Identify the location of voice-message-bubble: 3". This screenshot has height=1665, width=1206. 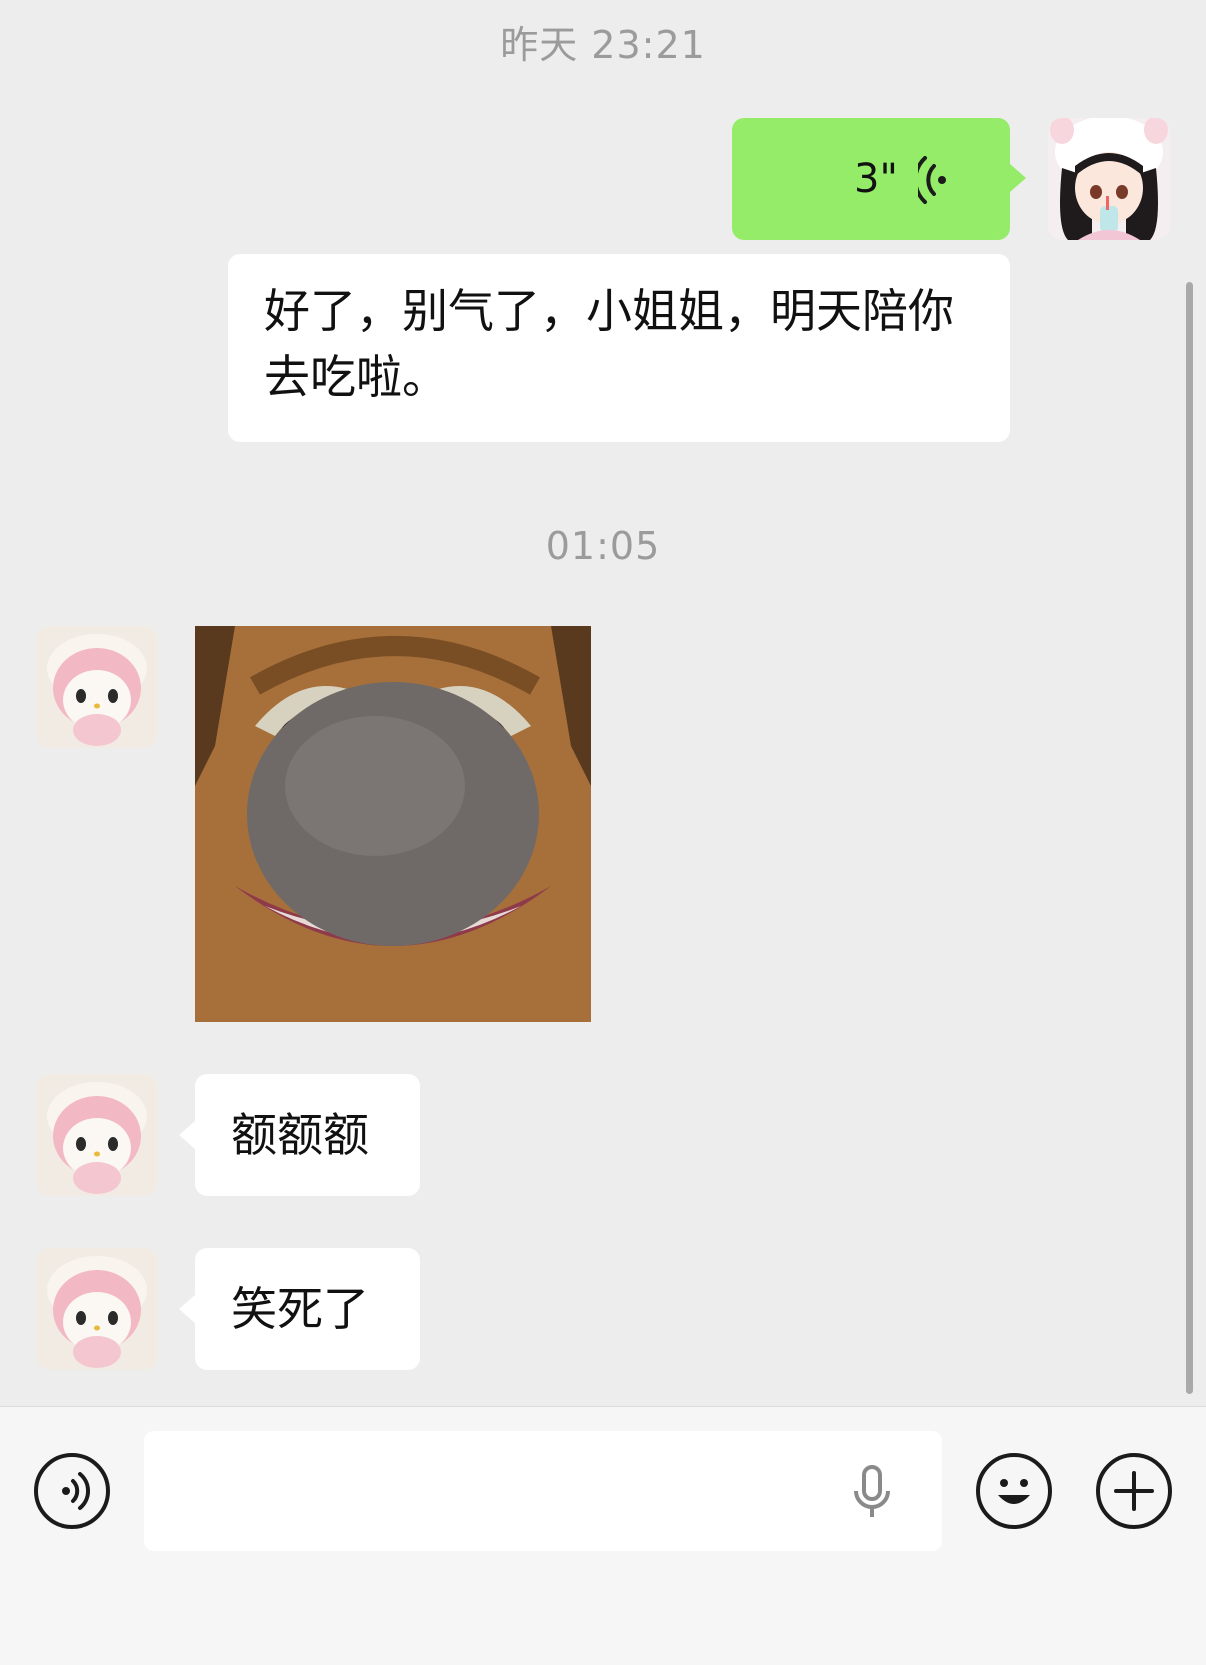
(871, 179).